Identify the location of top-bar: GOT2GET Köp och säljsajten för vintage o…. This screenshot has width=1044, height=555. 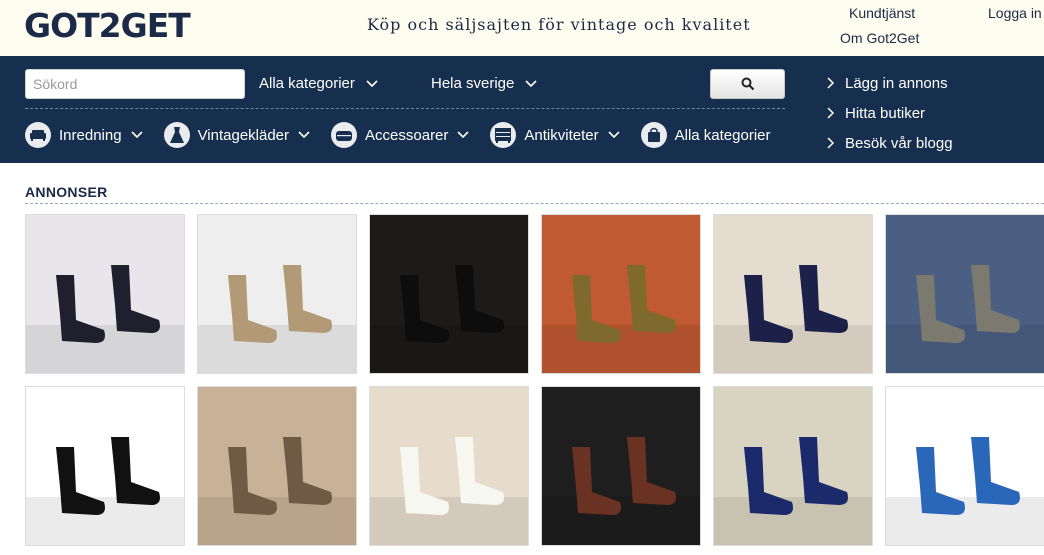
(522, 28).